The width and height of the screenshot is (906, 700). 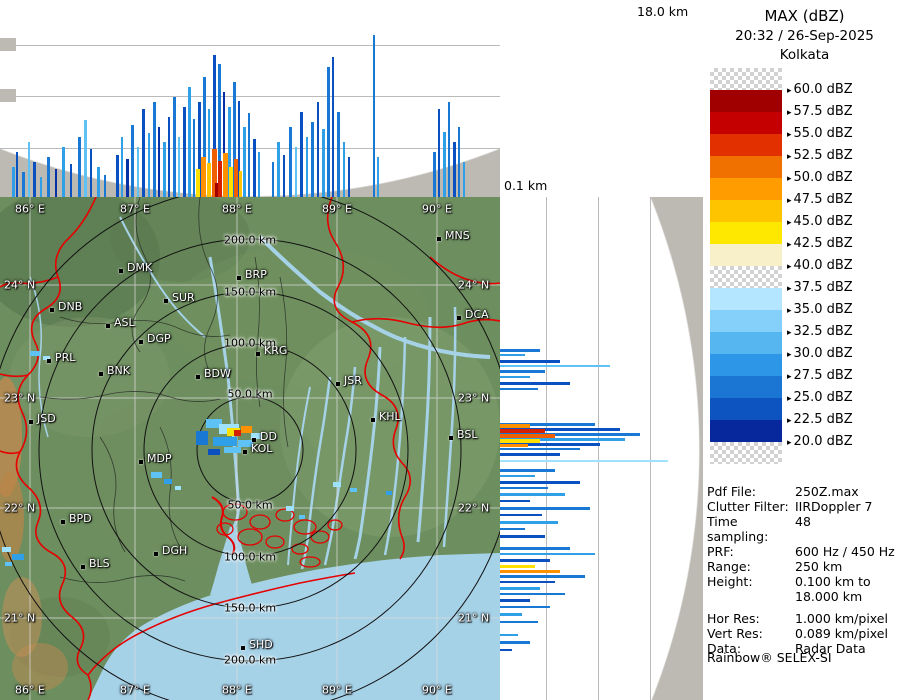 I want to click on legend-tick-label: ▸ 27.5 dBZ, so click(x=820, y=375).